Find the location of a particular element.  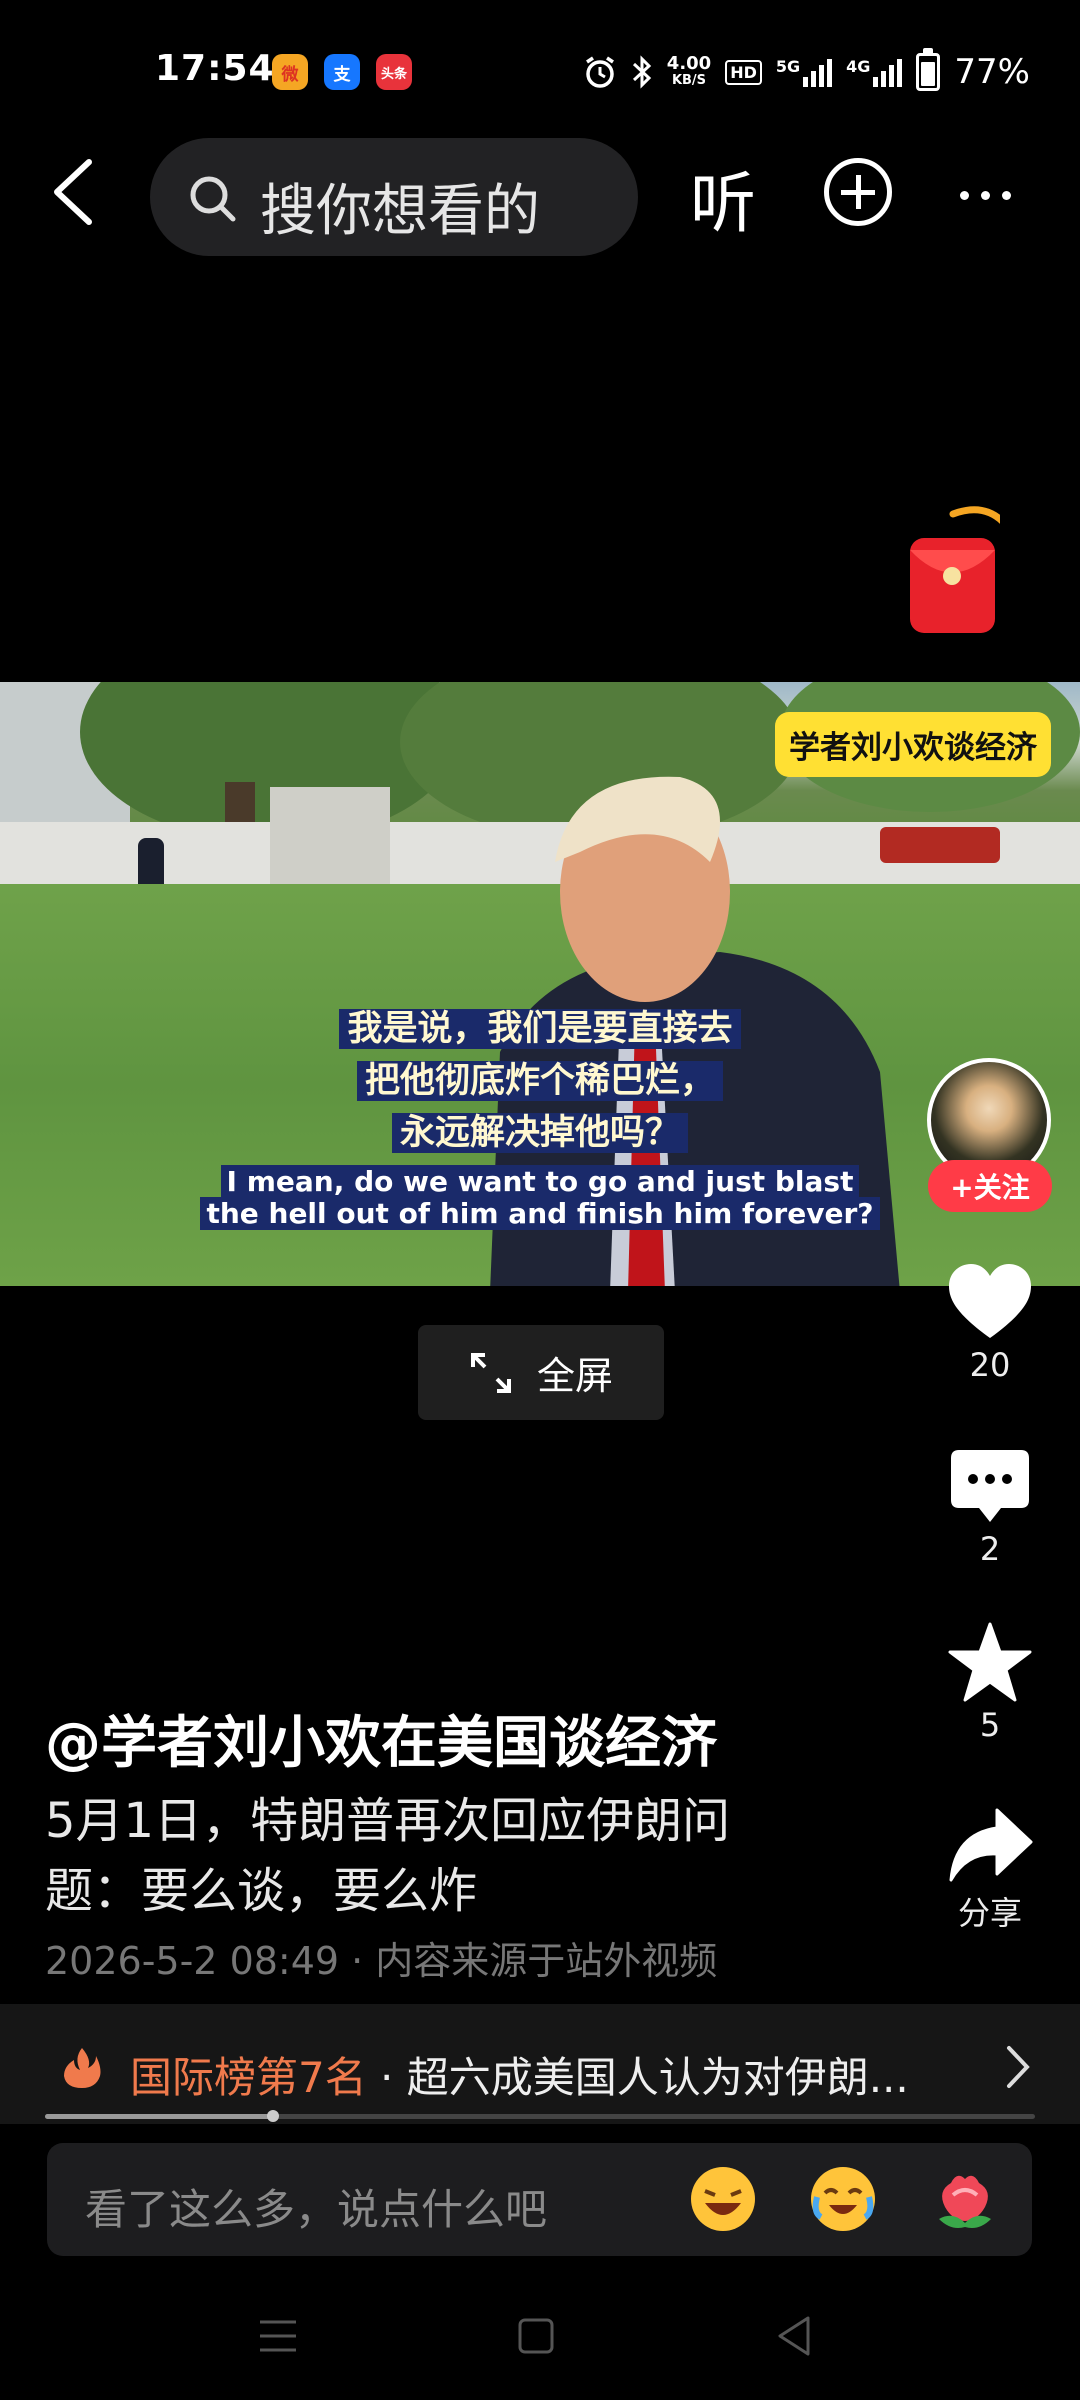

video-progress-fill is located at coordinates (159, 2116).